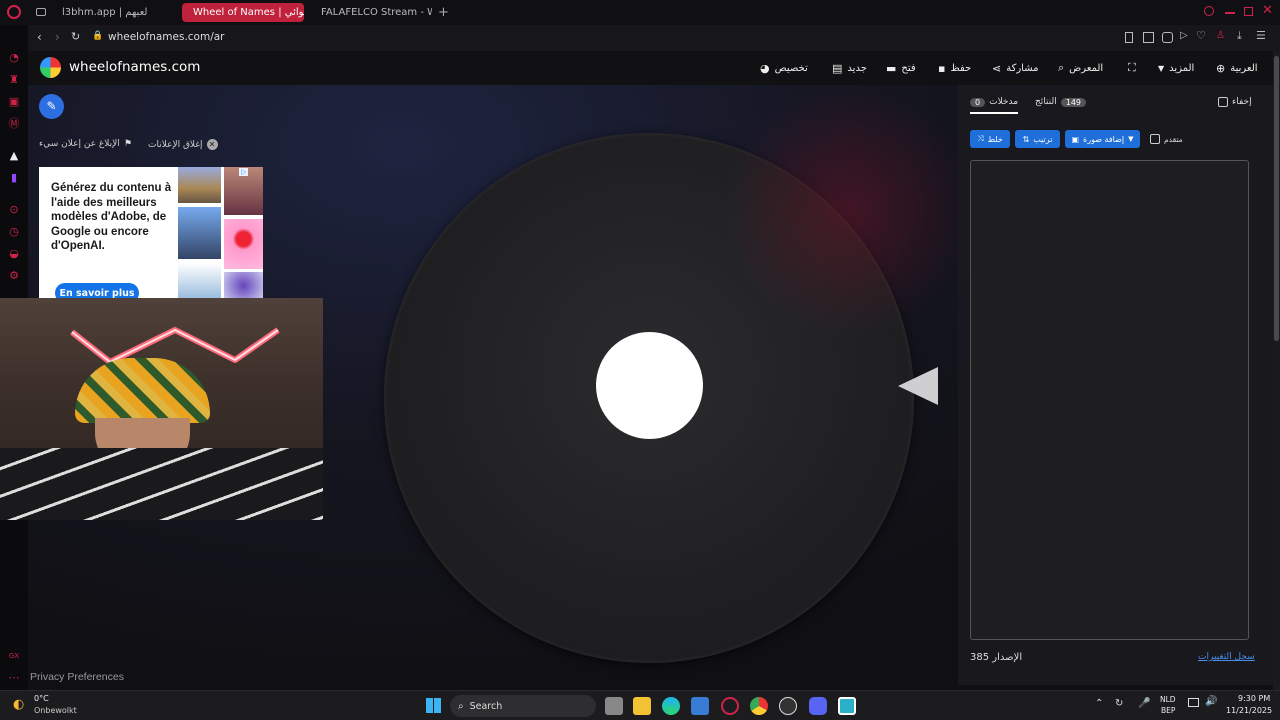 The image size is (1280, 720). I want to click on tray-chevron-icon: ⌃, so click(1099, 703).